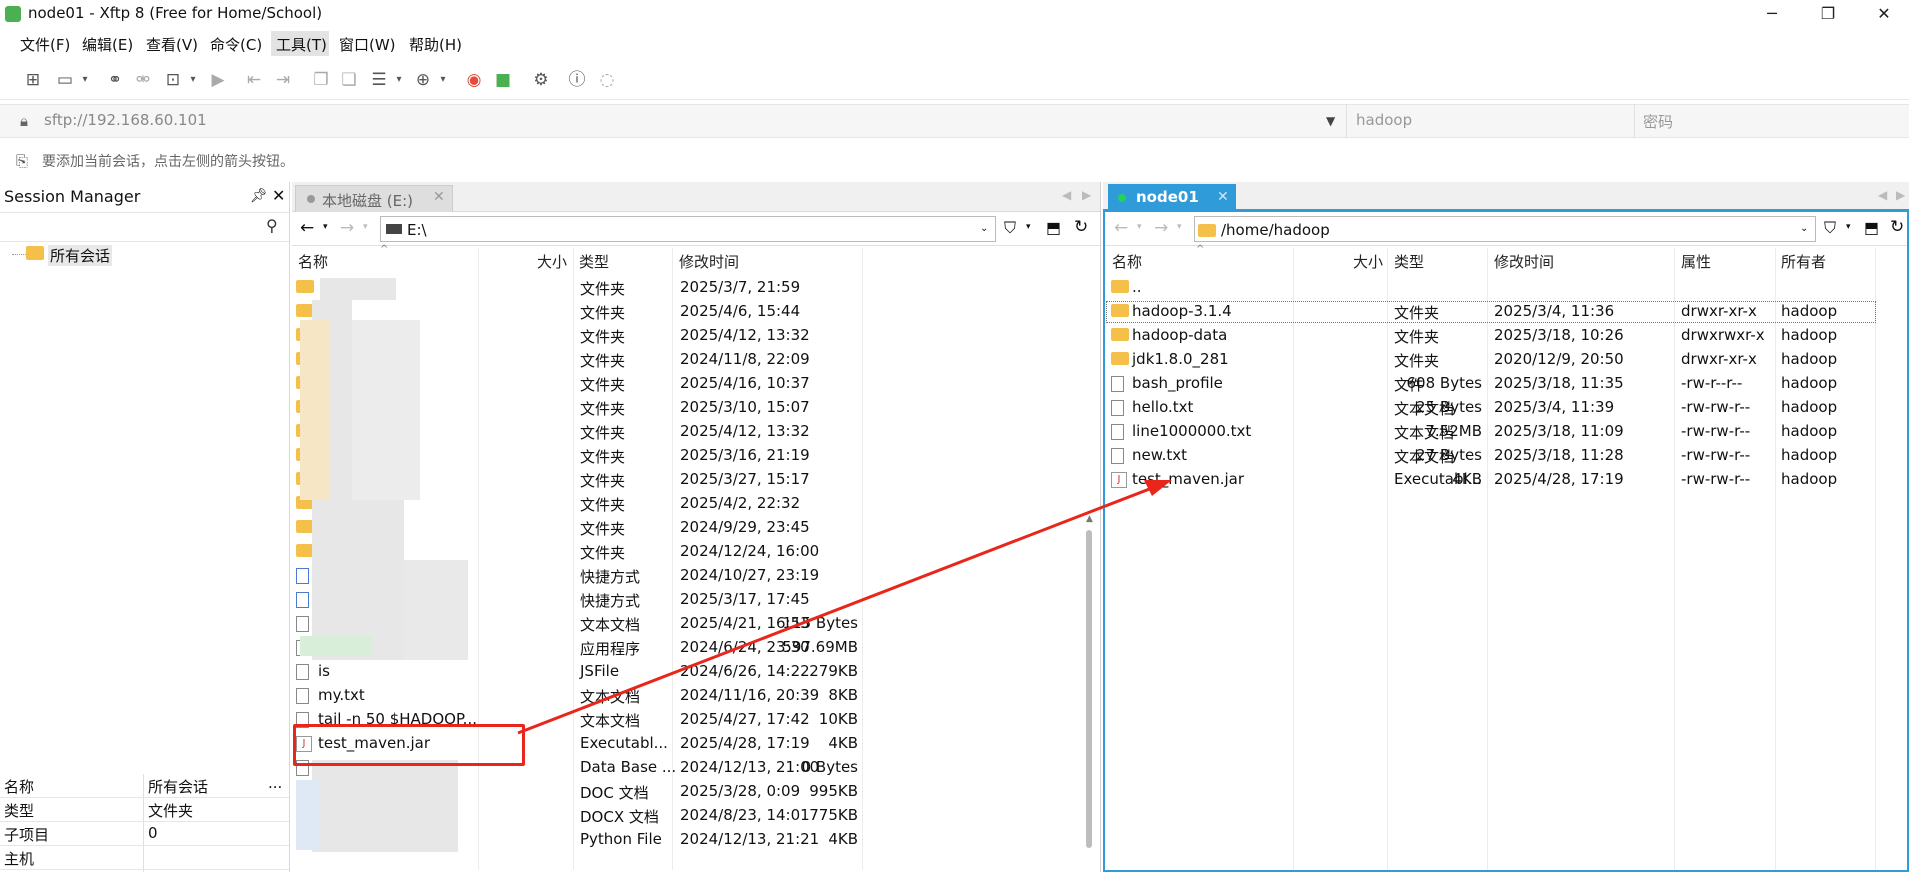 This screenshot has height=872, width=1909. Describe the element at coordinates (1158, 488) in the screenshot. I see `arrow-head` at that location.